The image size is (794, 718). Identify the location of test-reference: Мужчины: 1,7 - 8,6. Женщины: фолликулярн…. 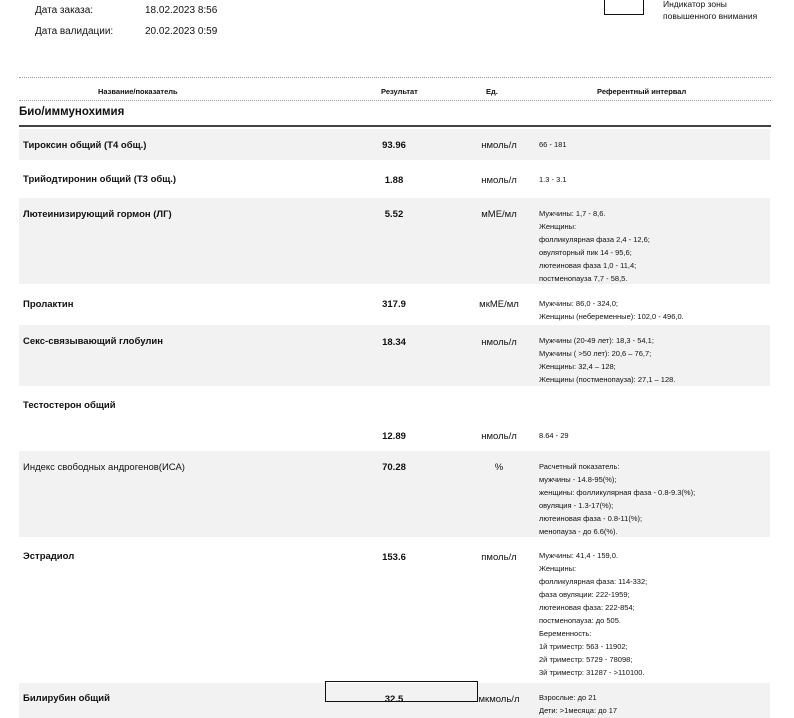
(594, 246).